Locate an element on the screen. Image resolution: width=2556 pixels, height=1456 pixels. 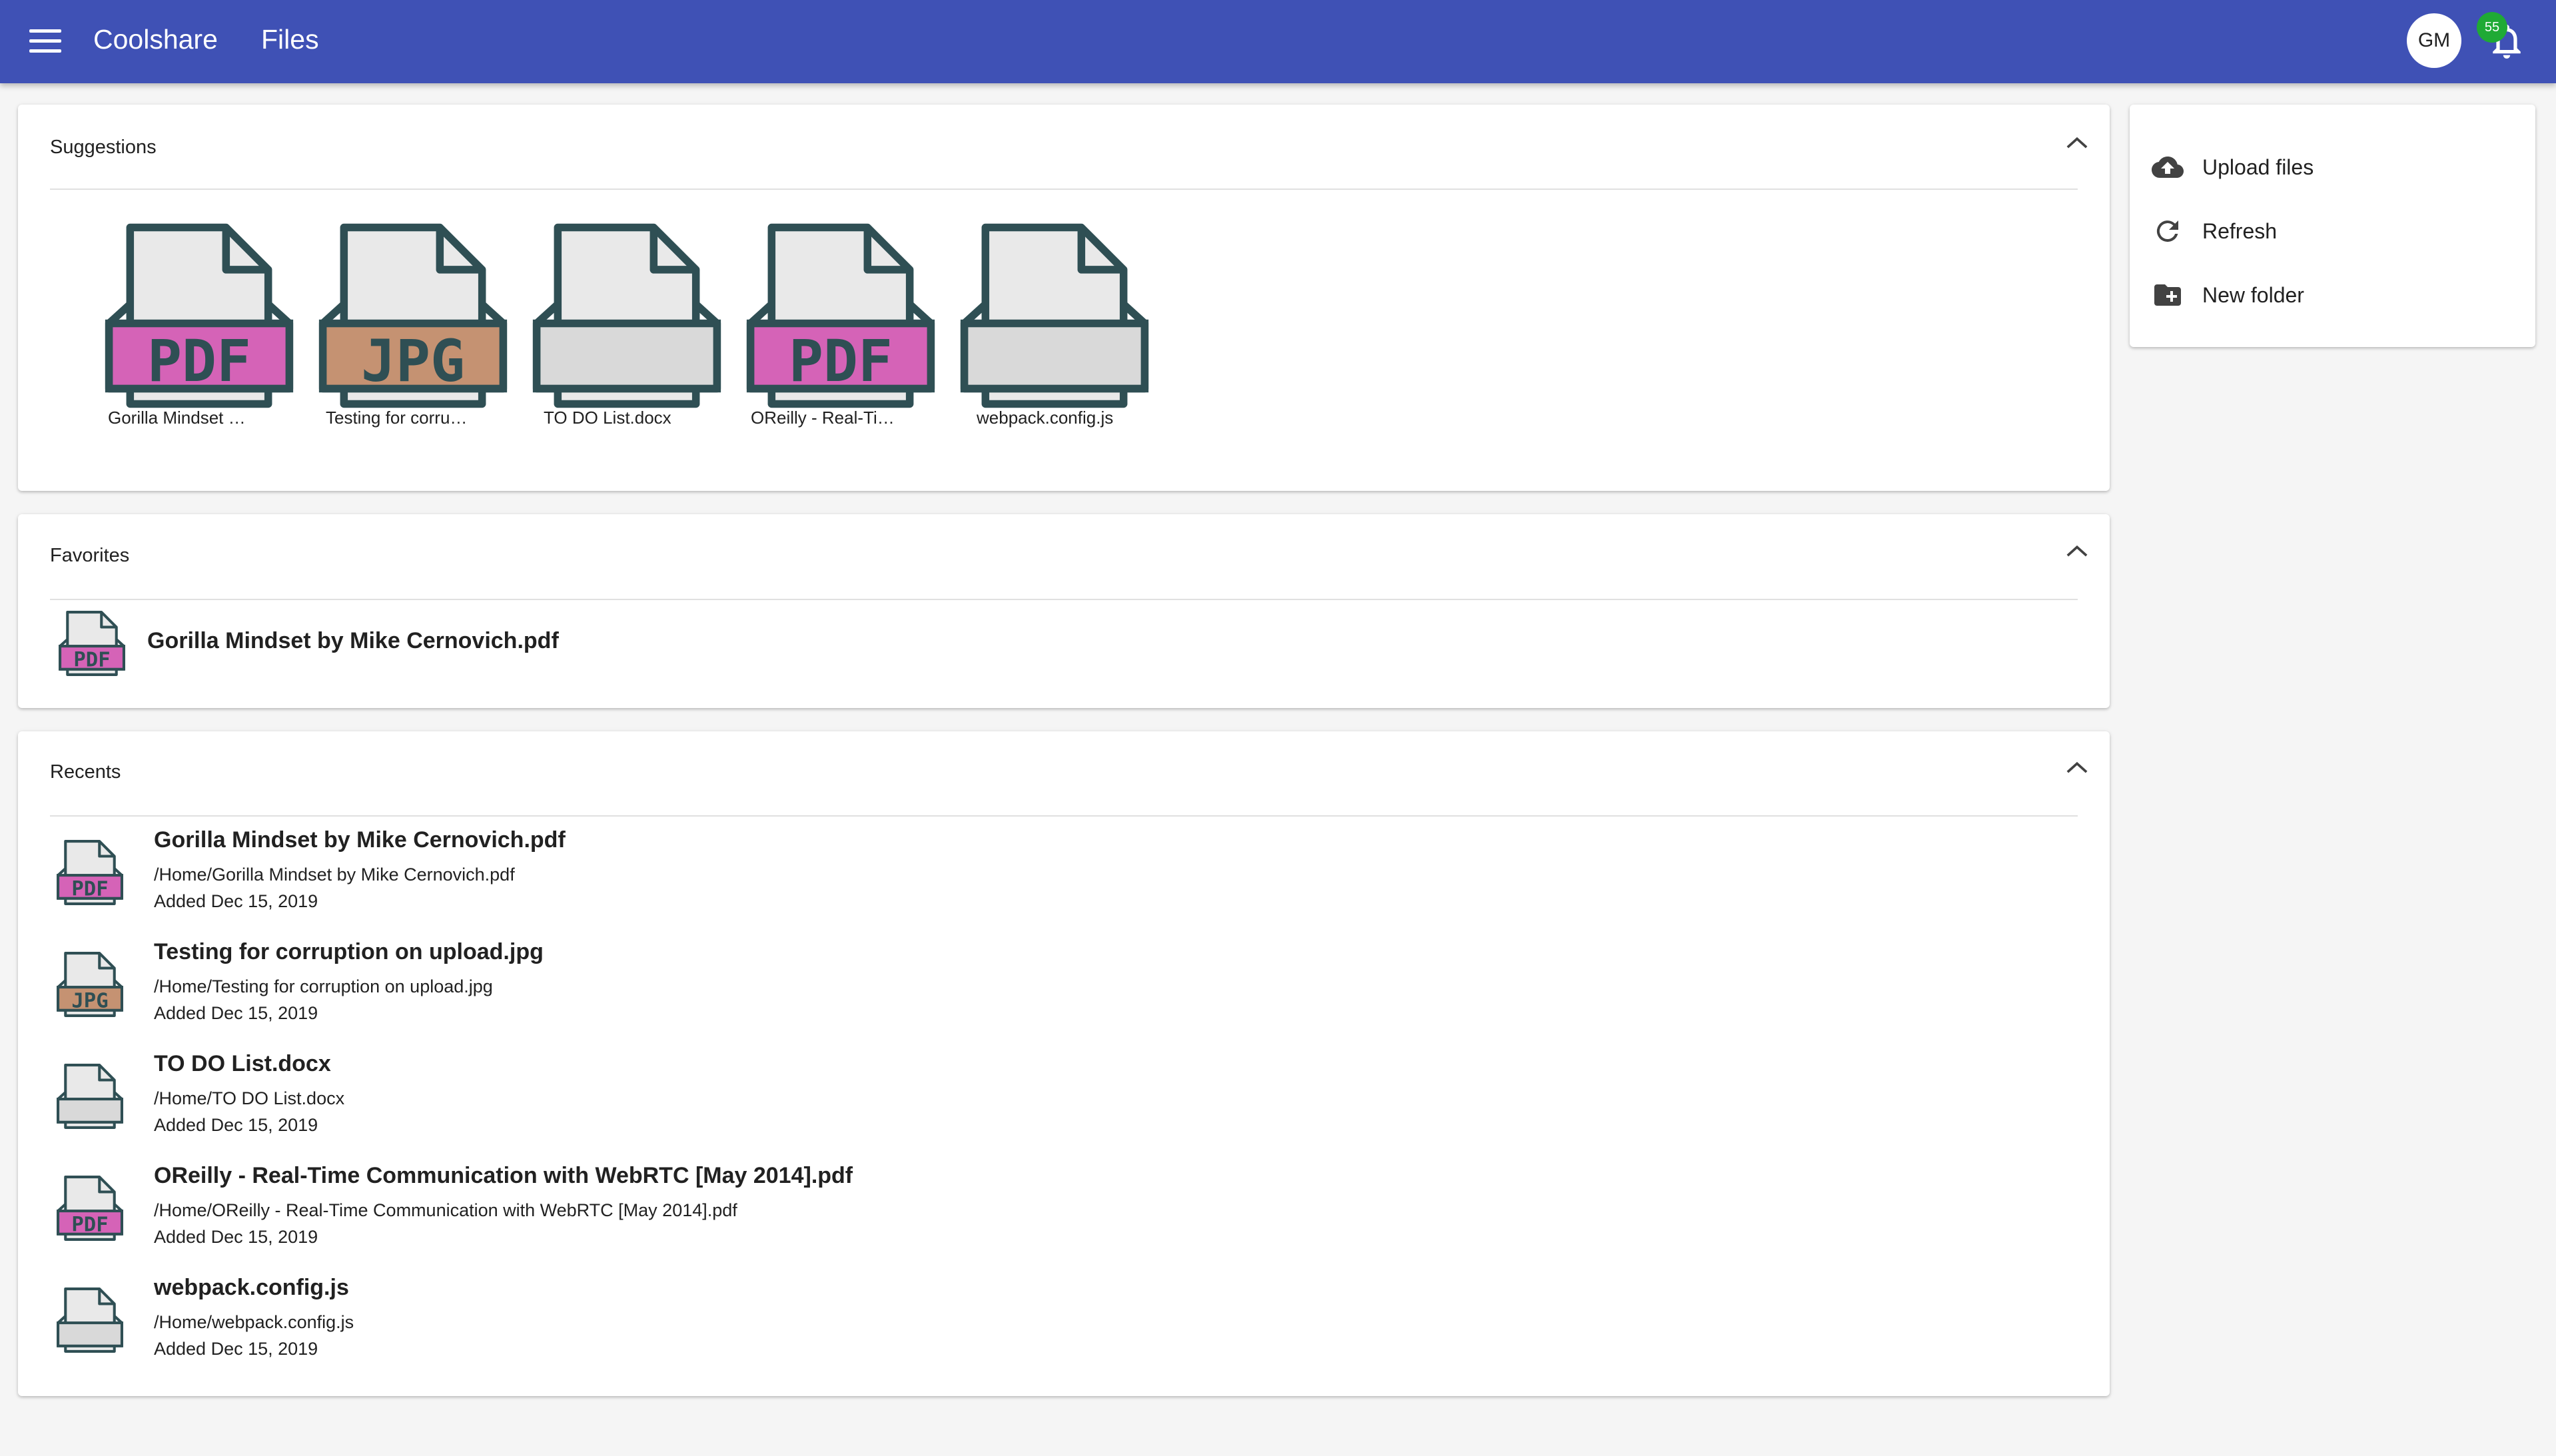
upload-files-label: Upload files is located at coordinates (2258, 167).